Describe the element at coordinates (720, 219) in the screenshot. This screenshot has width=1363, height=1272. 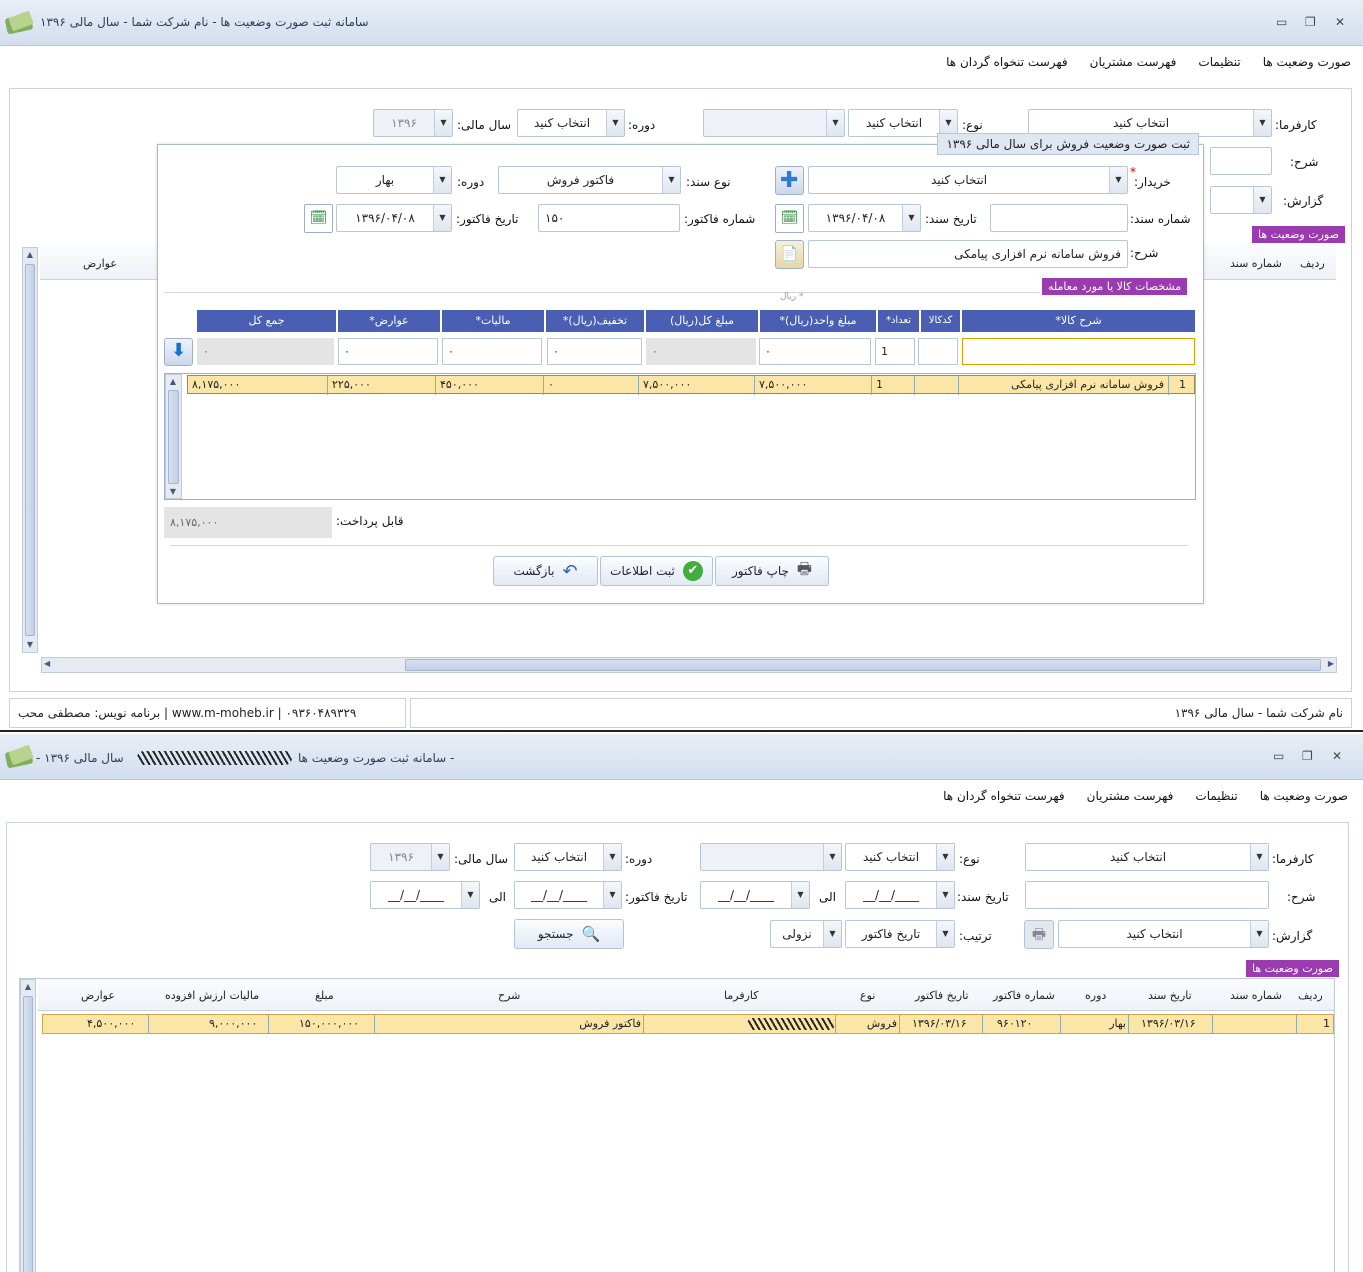
I see `shomare-factor-label: شماره فاکتور:` at that location.